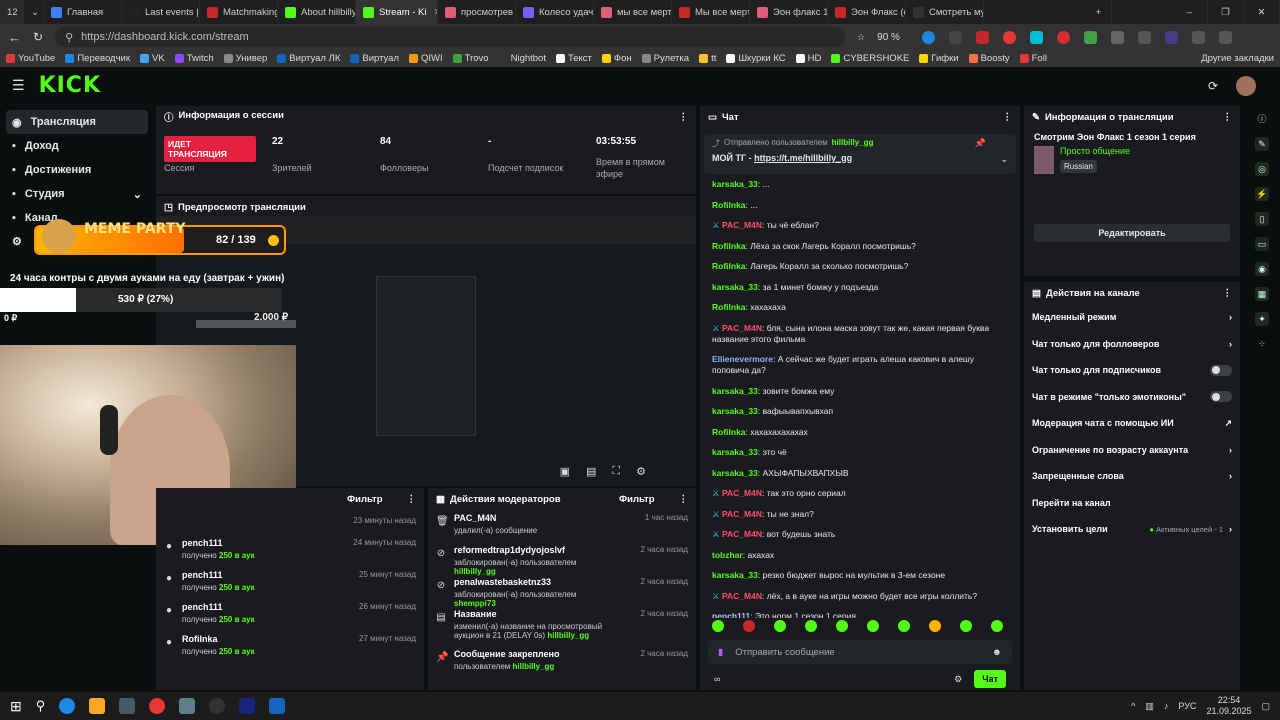 This screenshot has width=1280, height=720. I want to click on browser-tab: Last events |, so click(161, 12).